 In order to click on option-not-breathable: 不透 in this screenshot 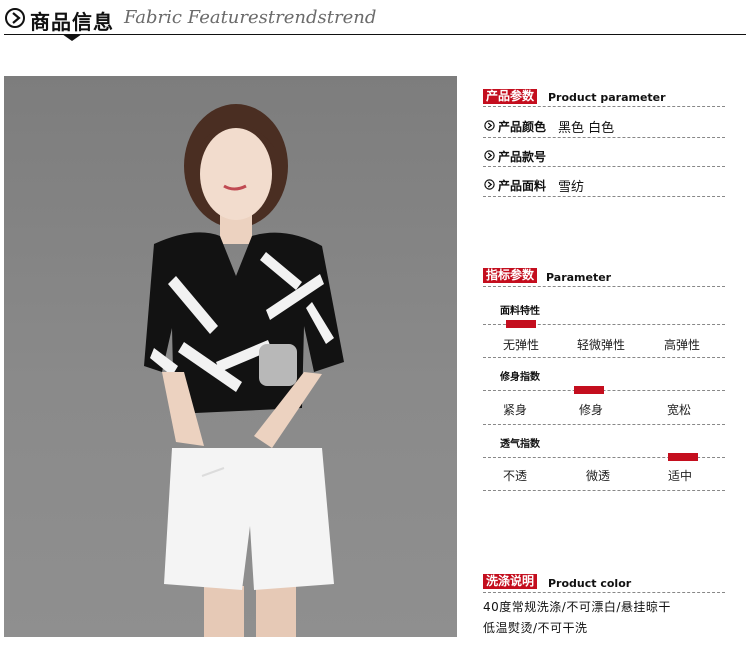, I will do `click(515, 476)`.